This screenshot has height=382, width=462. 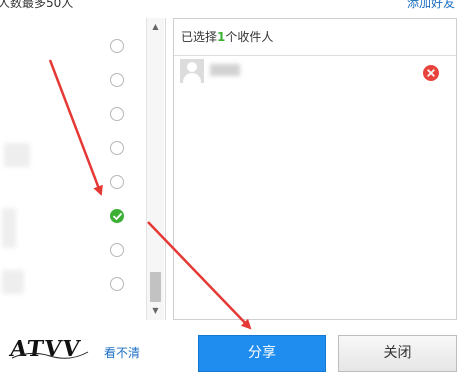 What do you see at coordinates (397, 353) in the screenshot?
I see `close-button: 关闭` at bounding box center [397, 353].